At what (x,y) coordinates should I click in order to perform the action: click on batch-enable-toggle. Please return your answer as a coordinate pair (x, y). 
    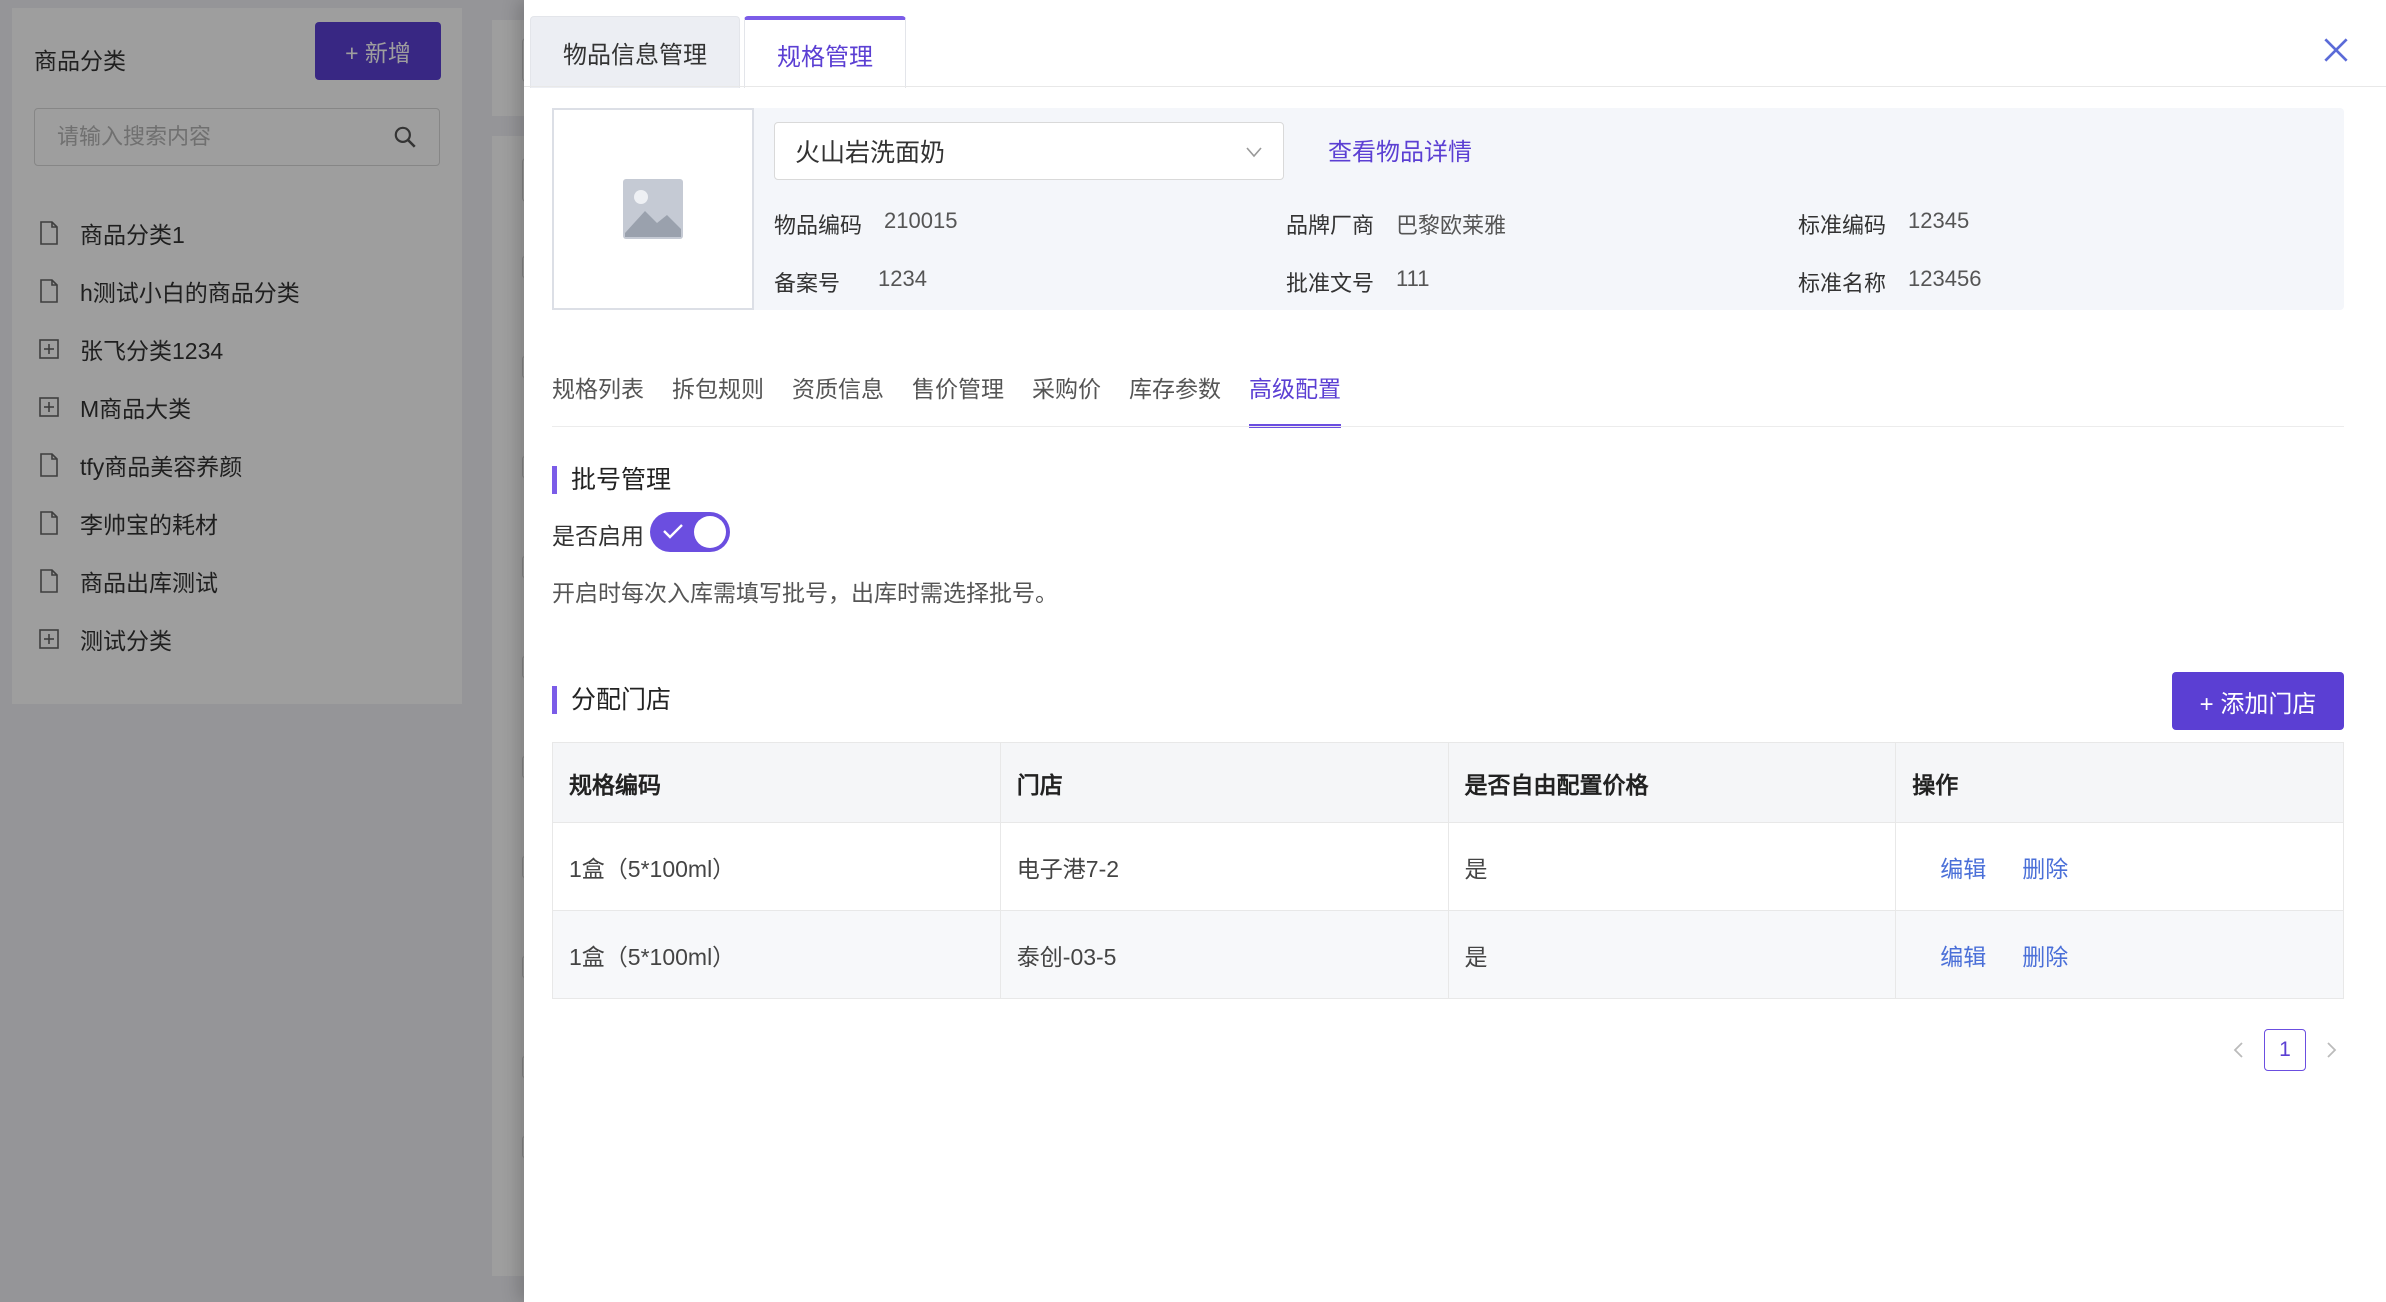
    Looking at the image, I should click on (690, 532).